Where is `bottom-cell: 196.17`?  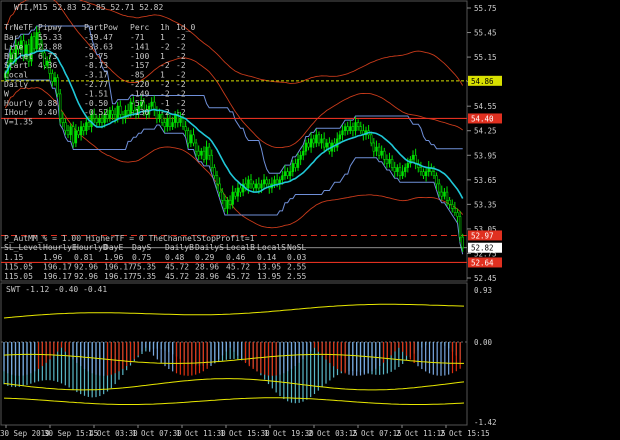 bottom-cell: 196.17 is located at coordinates (118, 276).